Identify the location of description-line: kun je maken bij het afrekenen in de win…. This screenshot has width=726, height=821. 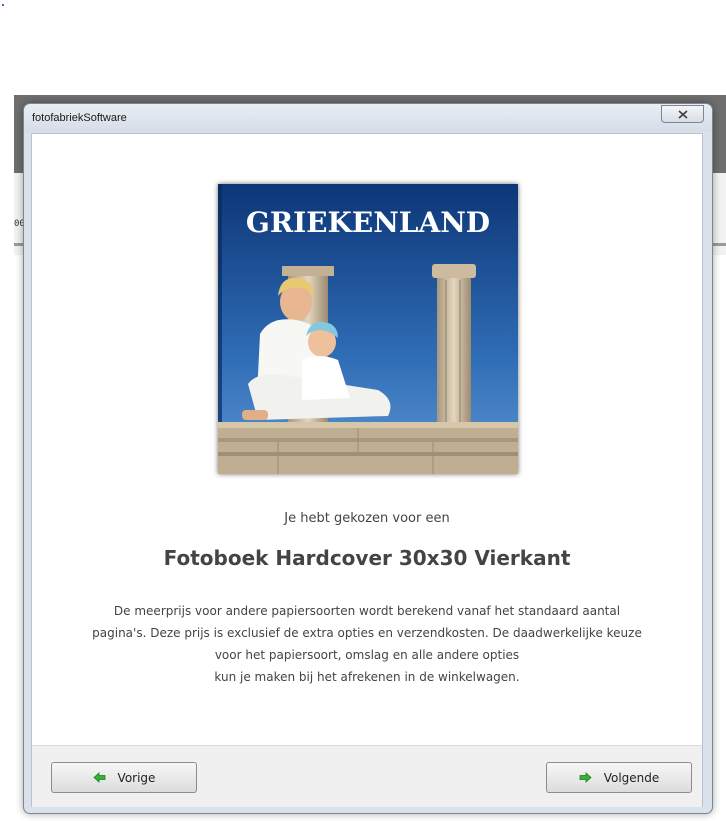
(367, 677).